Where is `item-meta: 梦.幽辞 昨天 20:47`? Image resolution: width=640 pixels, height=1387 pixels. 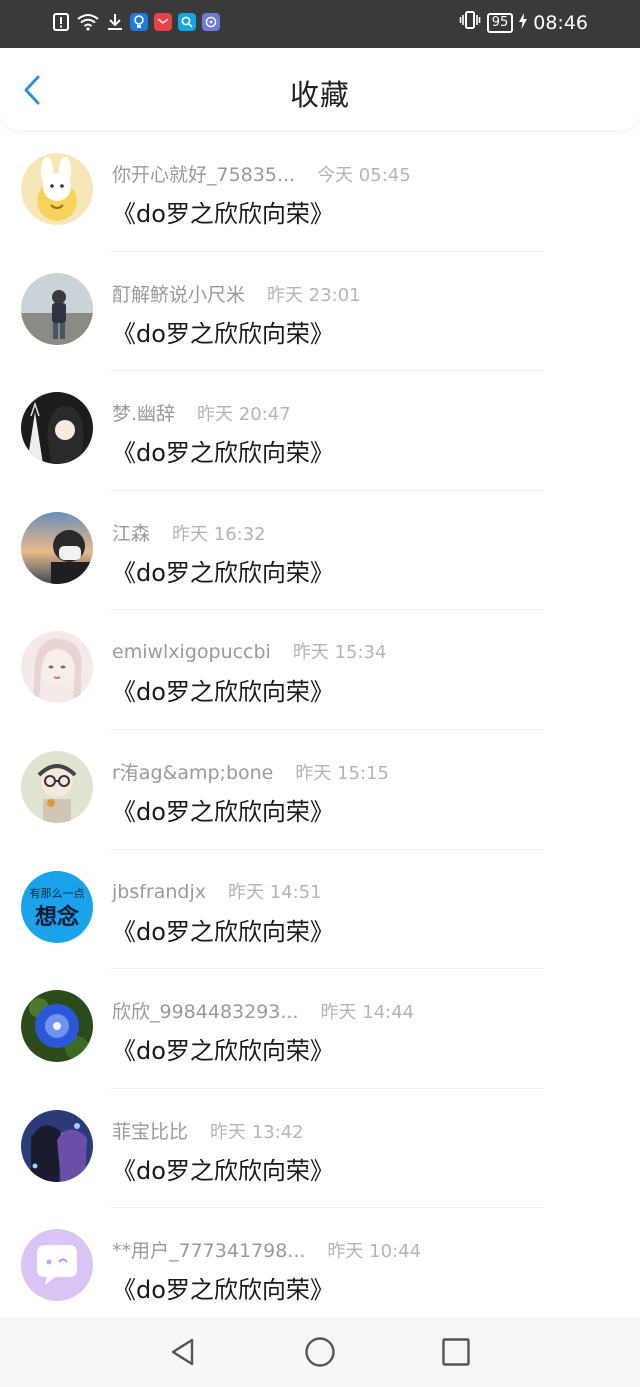 item-meta: 梦.幽辞 昨天 20:47 is located at coordinates (201, 412).